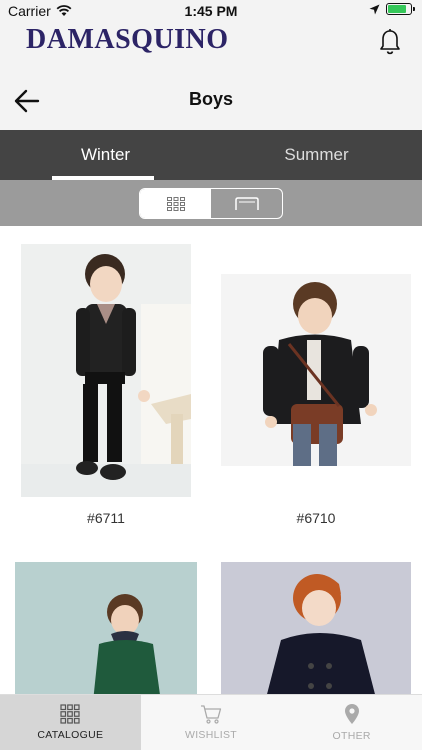 The height and width of the screenshot is (750, 422). What do you see at coordinates (374, 9) in the screenshot?
I see `location-arrow-icon` at bounding box center [374, 9].